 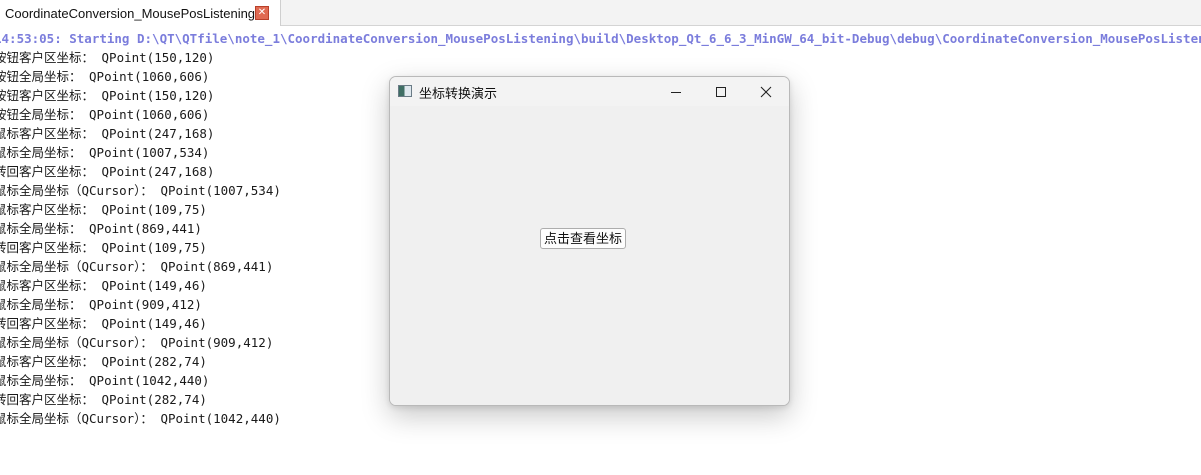 I want to click on log-line: 鼠标客户区坐标： QPoint(282,74), so click(x=103, y=361).